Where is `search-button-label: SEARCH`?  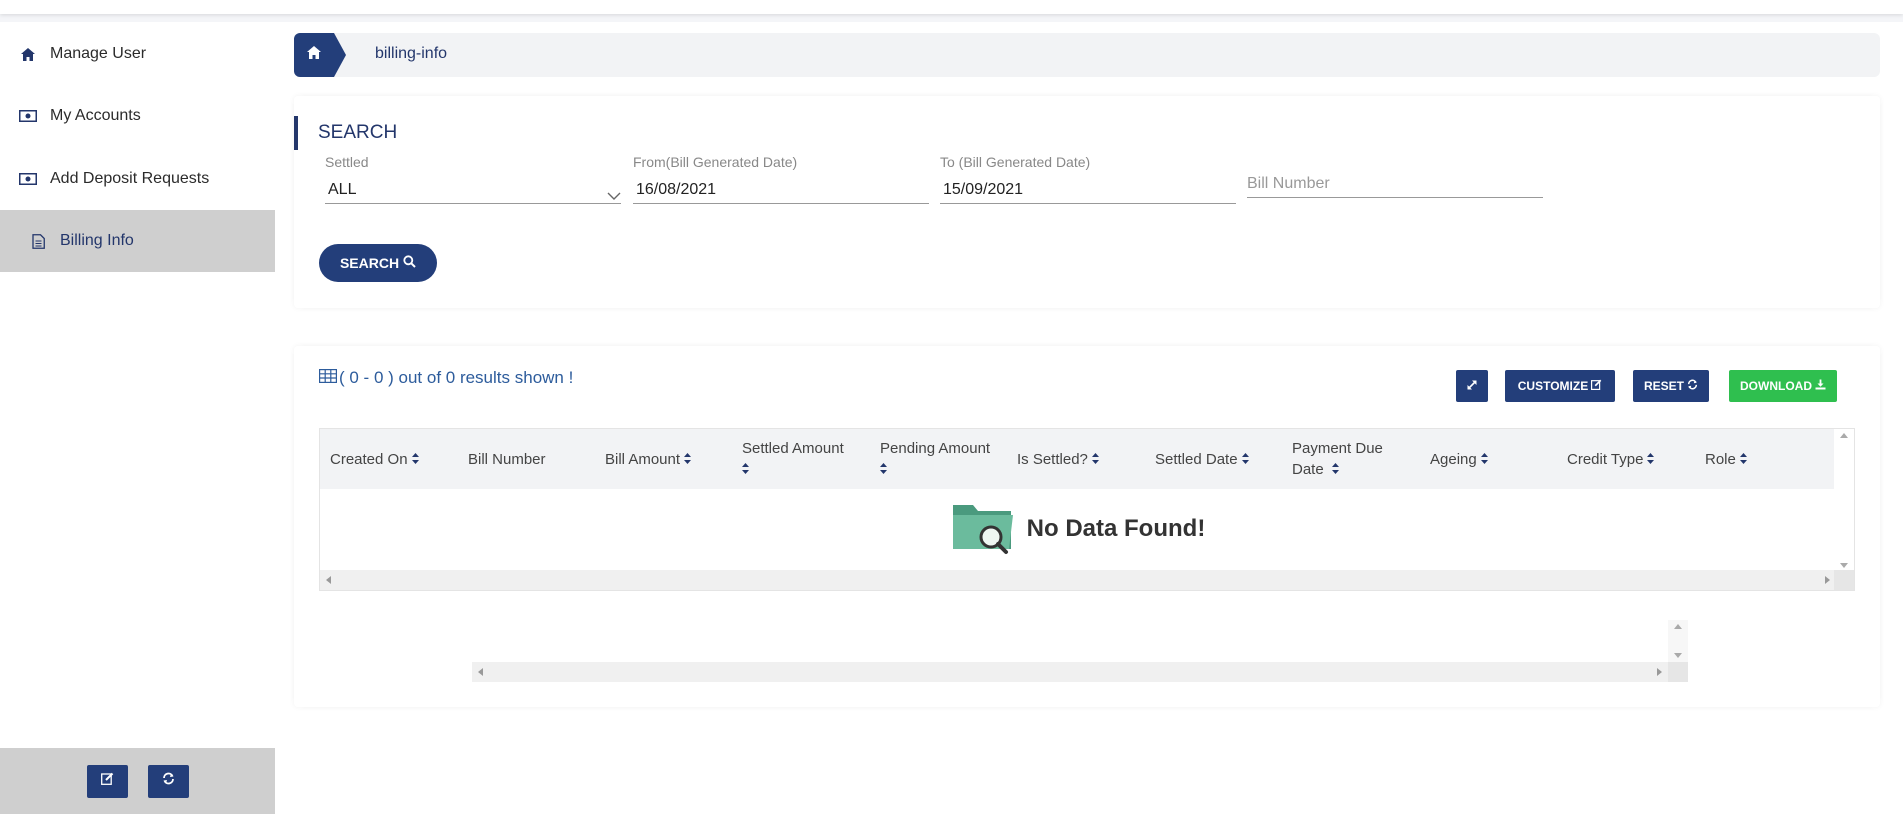 search-button-label: SEARCH is located at coordinates (369, 263).